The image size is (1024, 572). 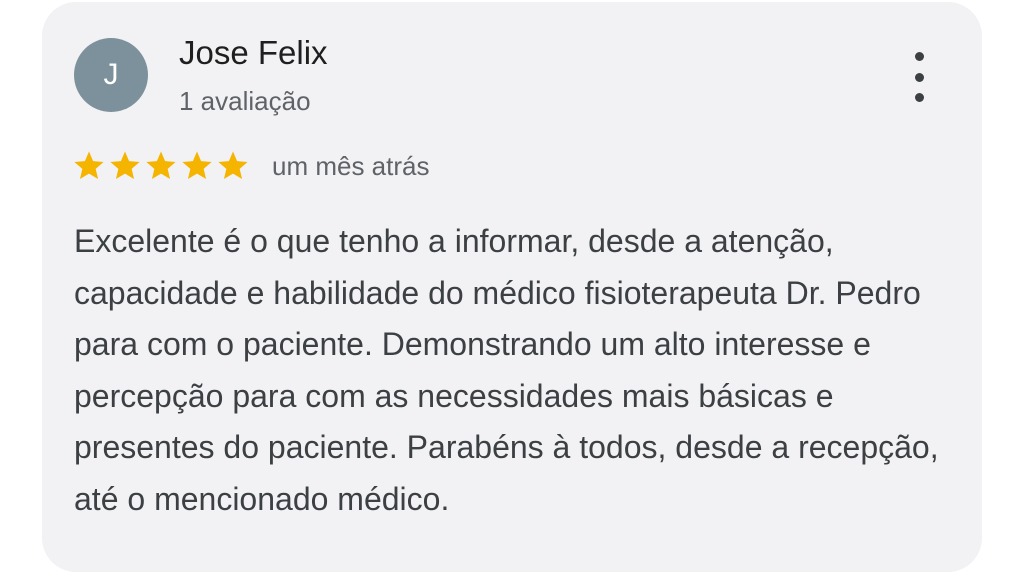 I want to click on more-options-button, so click(x=919, y=77).